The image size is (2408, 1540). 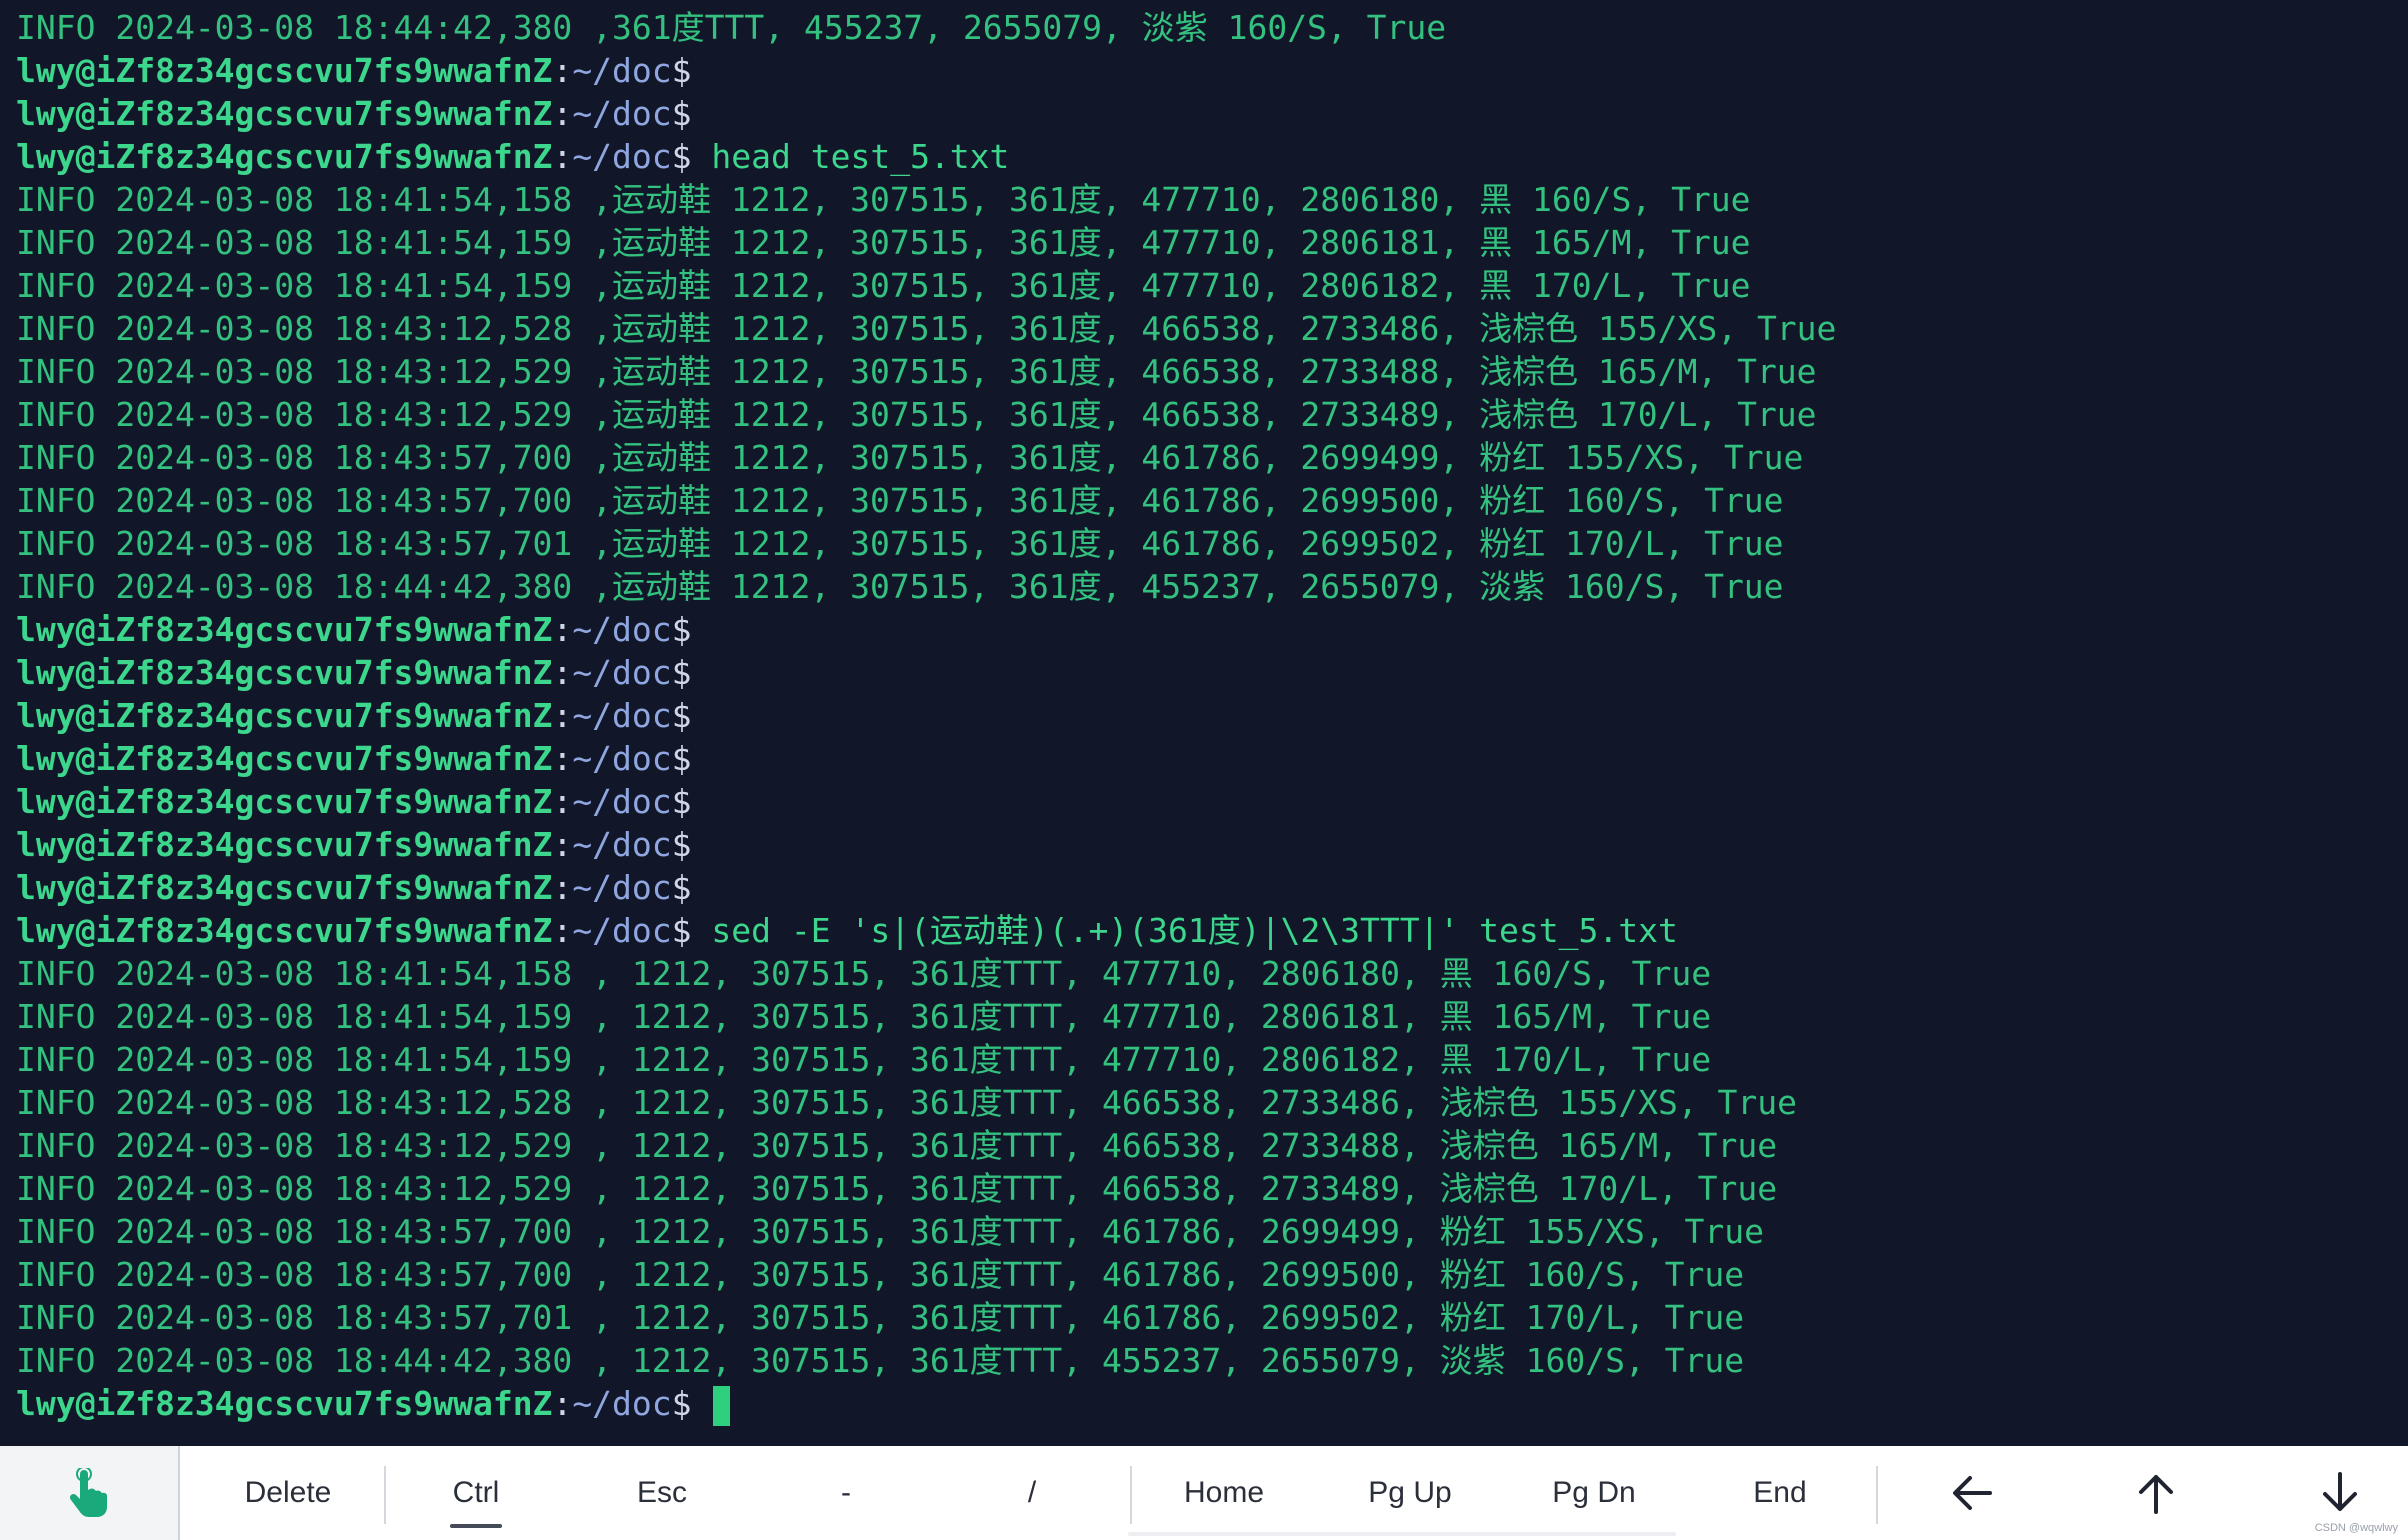 What do you see at coordinates (1032, 1493) in the screenshot?
I see `key-slash: /` at bounding box center [1032, 1493].